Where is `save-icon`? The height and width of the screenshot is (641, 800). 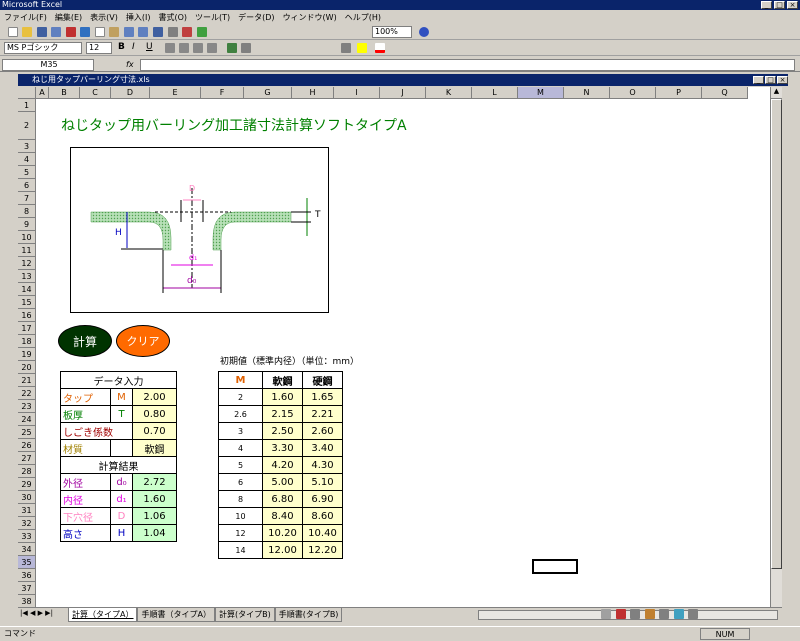
save-icon is located at coordinates (41, 32).